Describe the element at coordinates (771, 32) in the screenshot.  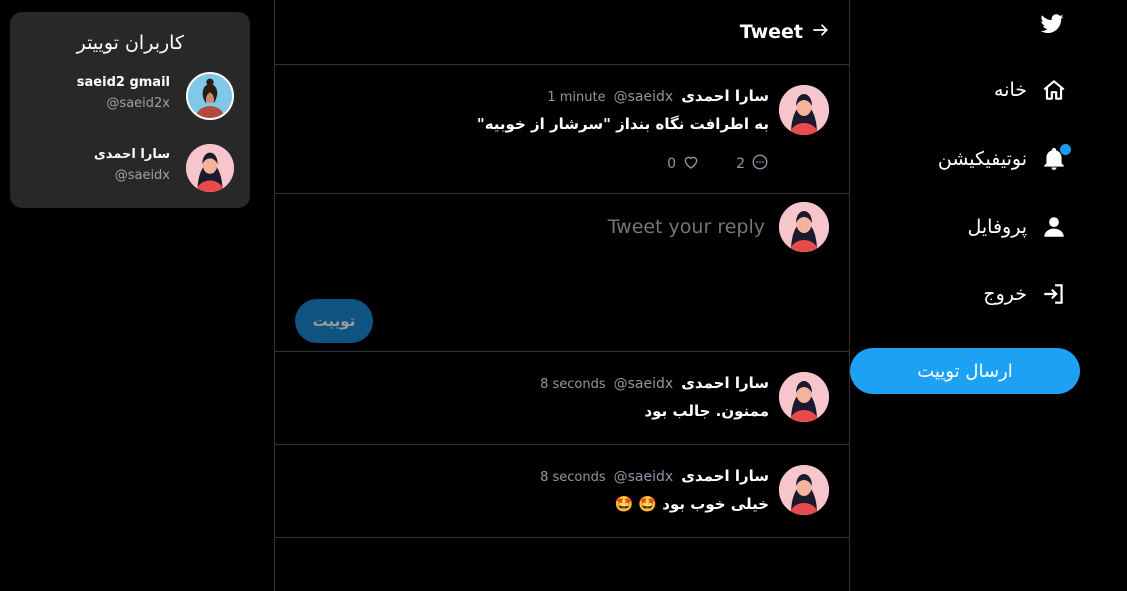
I see `page-title: Tweet` at that location.